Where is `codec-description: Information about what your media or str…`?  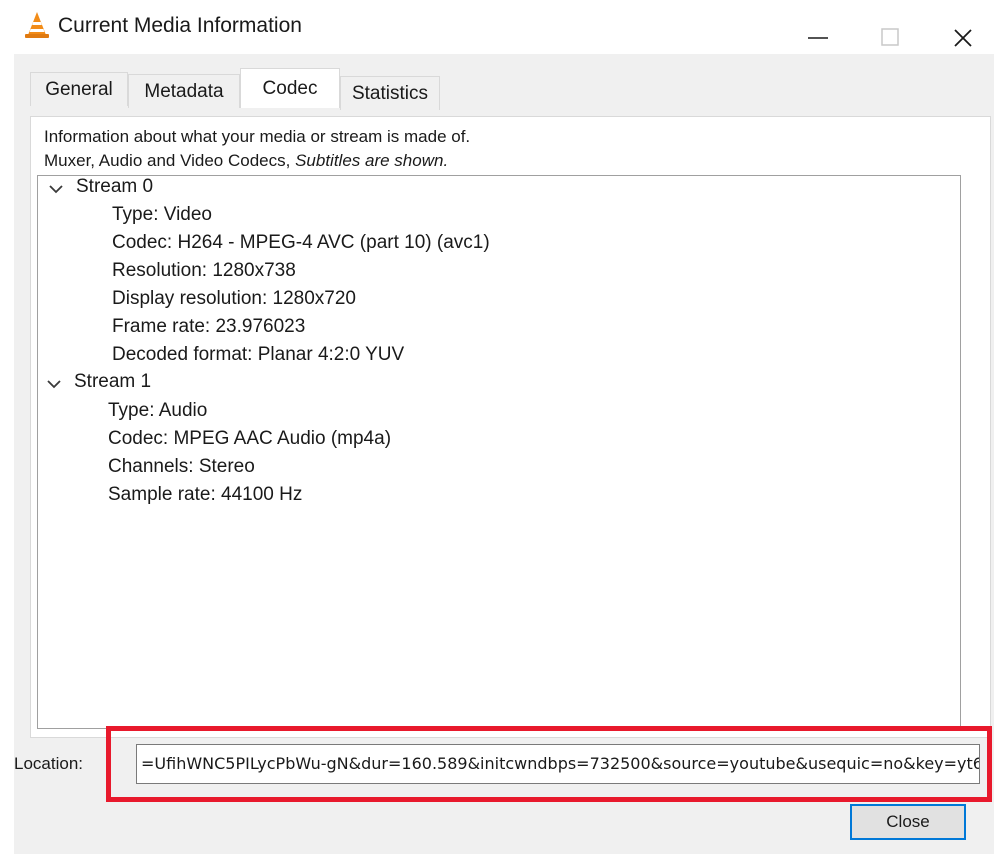 codec-description: Information about what your media or str… is located at coordinates (257, 149).